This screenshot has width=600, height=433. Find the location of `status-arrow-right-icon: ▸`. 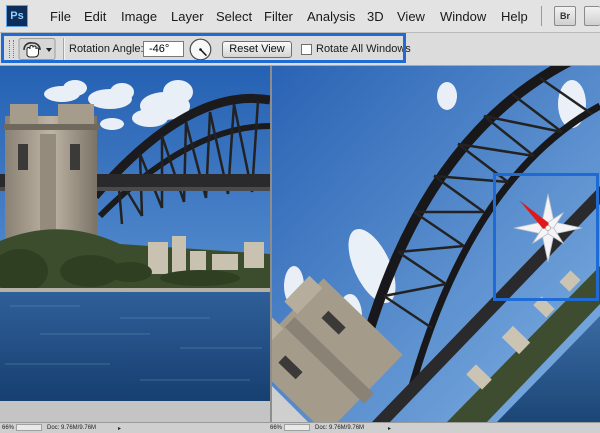

status-arrow-right-icon: ▸ is located at coordinates (389, 428).